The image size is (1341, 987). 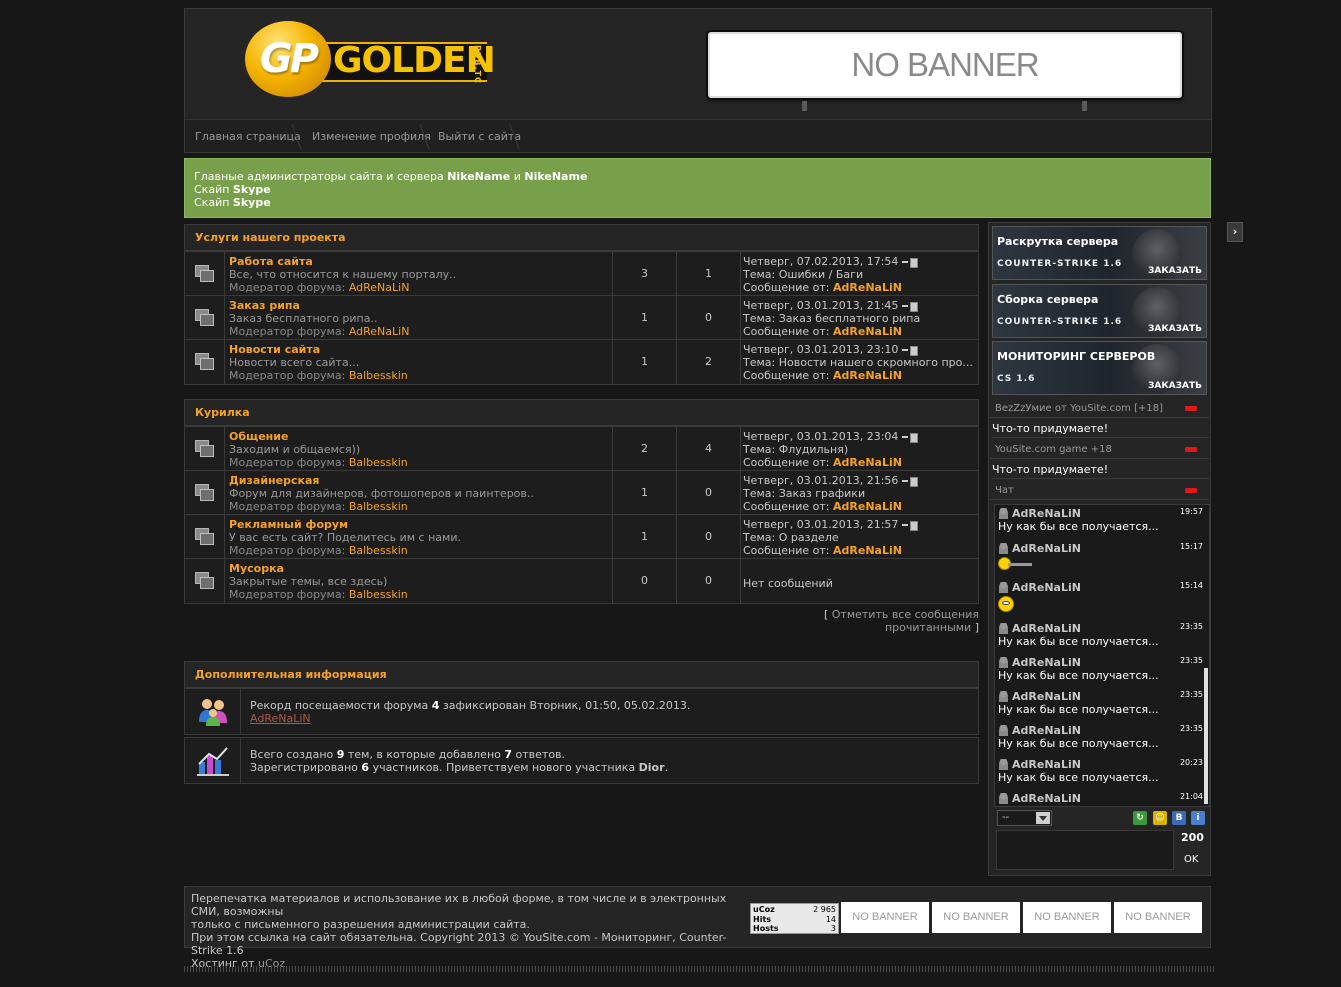 I want to click on sidebar-toggle-button: ›, so click(x=1235, y=232).